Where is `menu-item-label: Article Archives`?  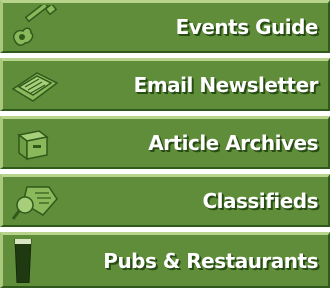 menu-item-label: Article Archives is located at coordinates (233, 143).